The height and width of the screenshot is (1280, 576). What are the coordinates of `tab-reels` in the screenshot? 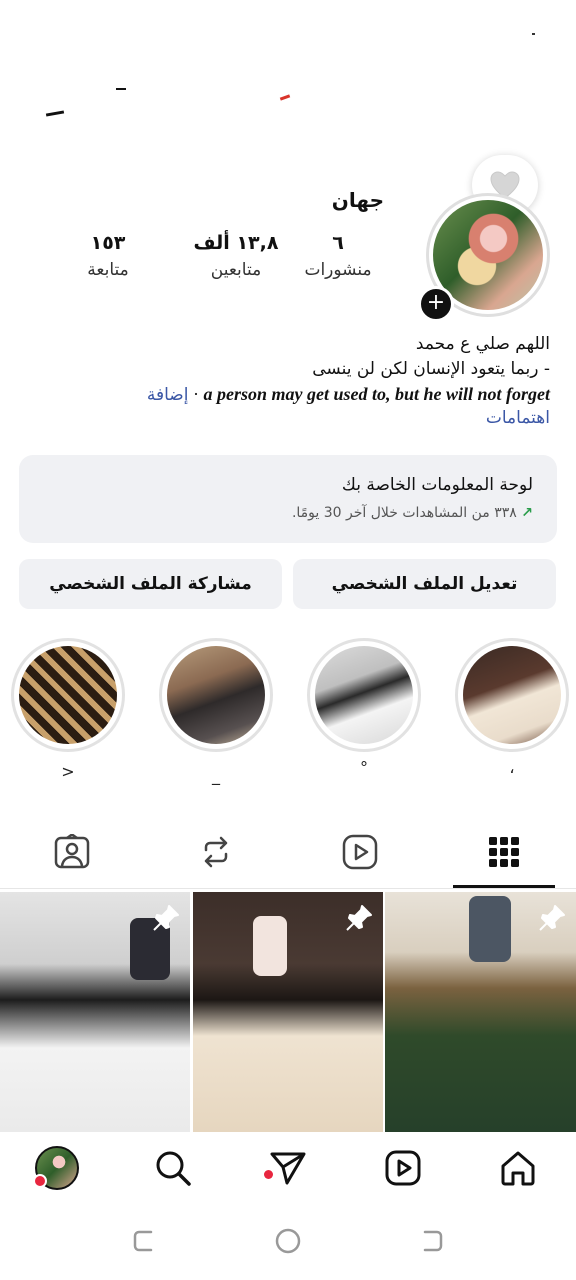 It's located at (360, 852).